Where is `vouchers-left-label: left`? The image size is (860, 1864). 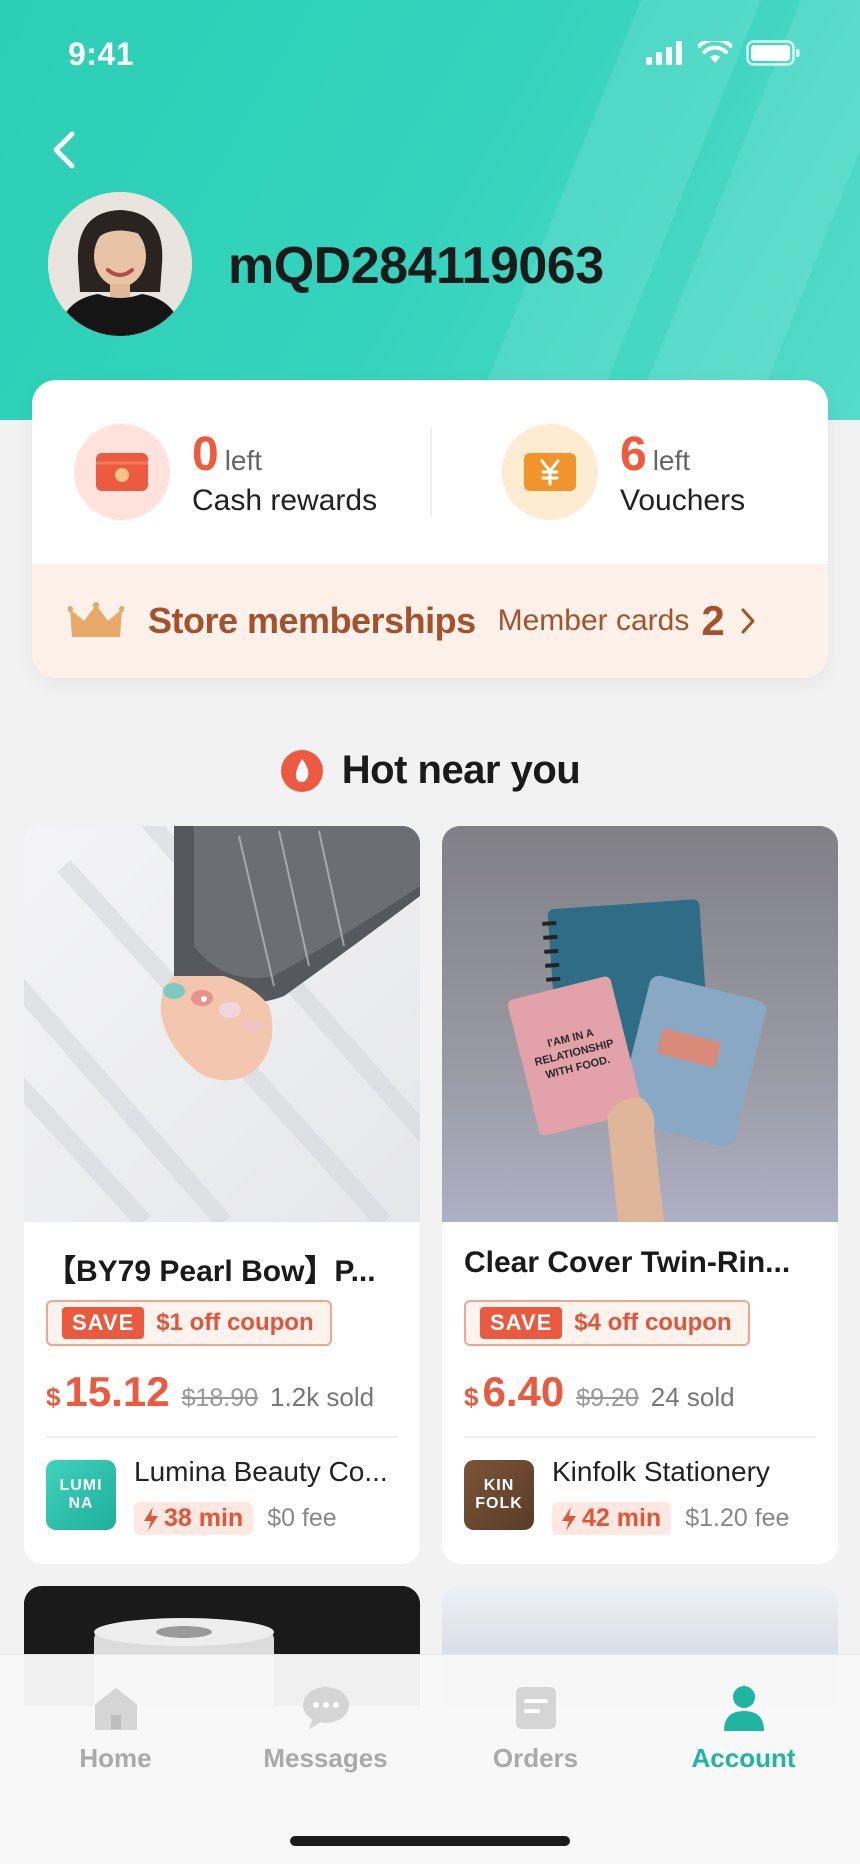
vouchers-left-label: left is located at coordinates (671, 460).